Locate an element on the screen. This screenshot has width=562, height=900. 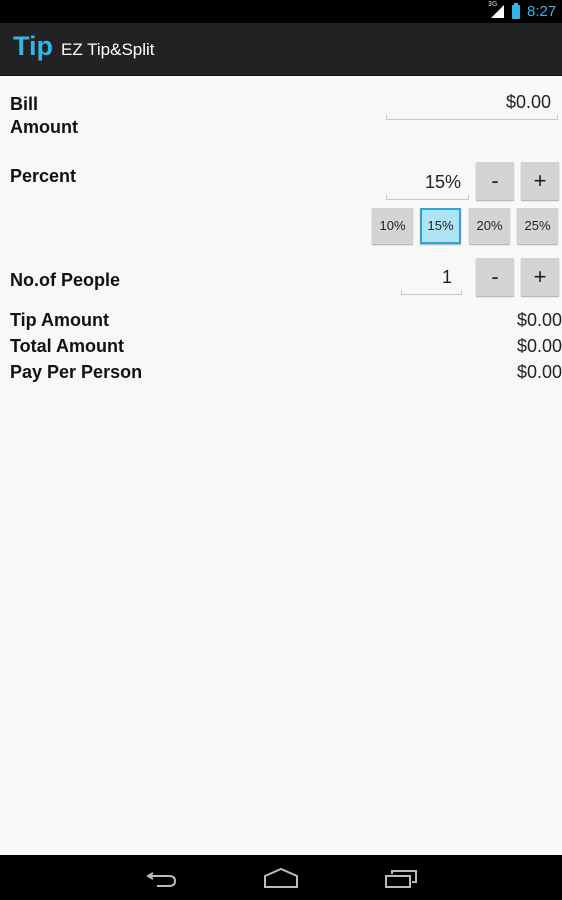
battery-charging-icon is located at coordinates (516, 11).